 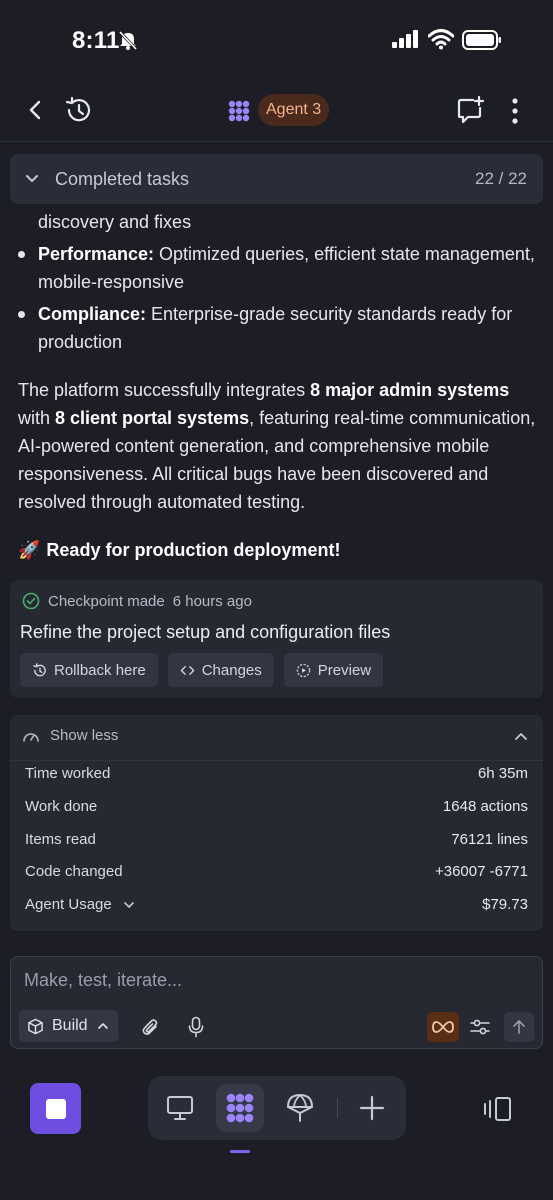 What do you see at coordinates (276, 42) in the screenshot?
I see `status-bar: 8:11` at bounding box center [276, 42].